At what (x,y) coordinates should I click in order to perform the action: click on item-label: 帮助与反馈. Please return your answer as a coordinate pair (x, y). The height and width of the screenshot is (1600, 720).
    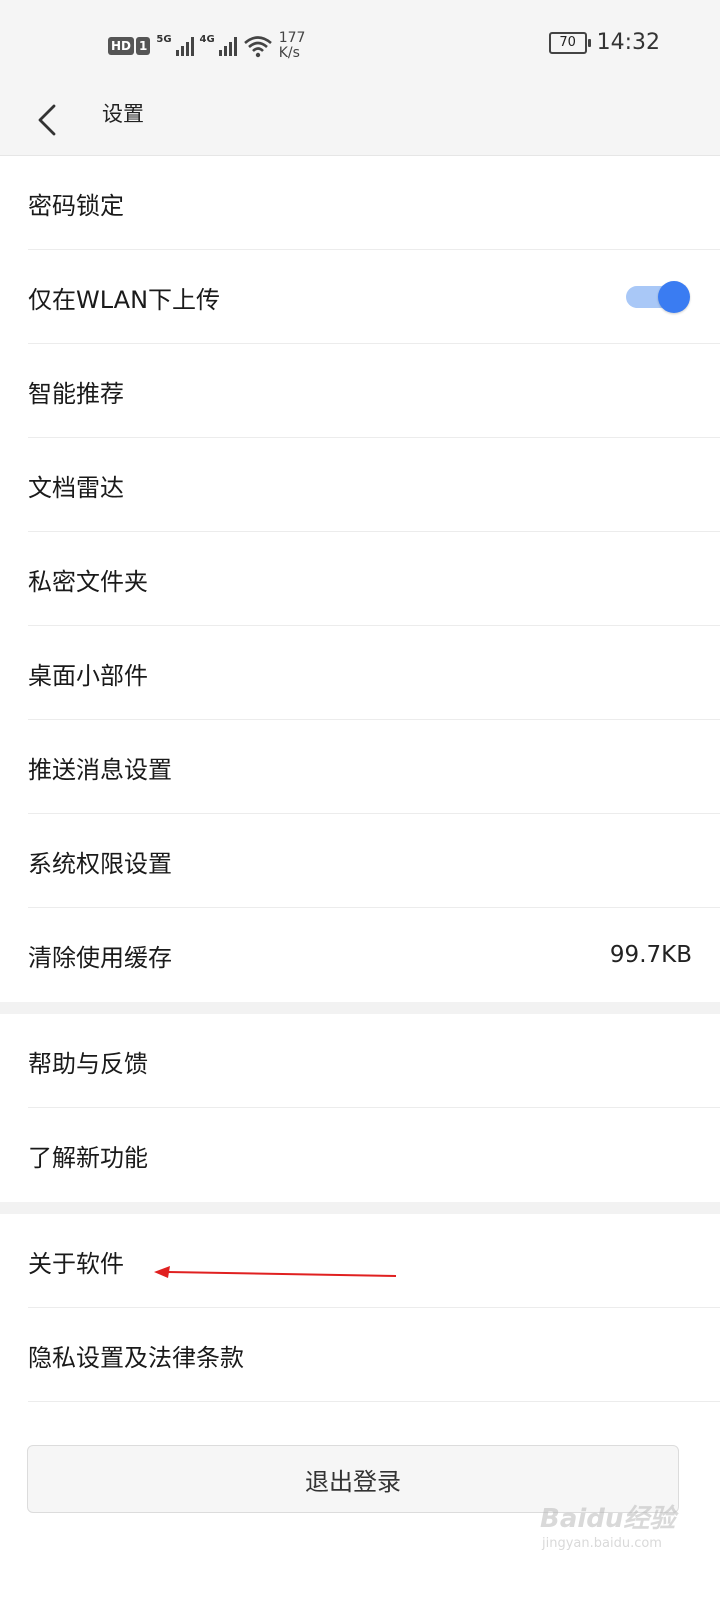
    Looking at the image, I should click on (88, 1063).